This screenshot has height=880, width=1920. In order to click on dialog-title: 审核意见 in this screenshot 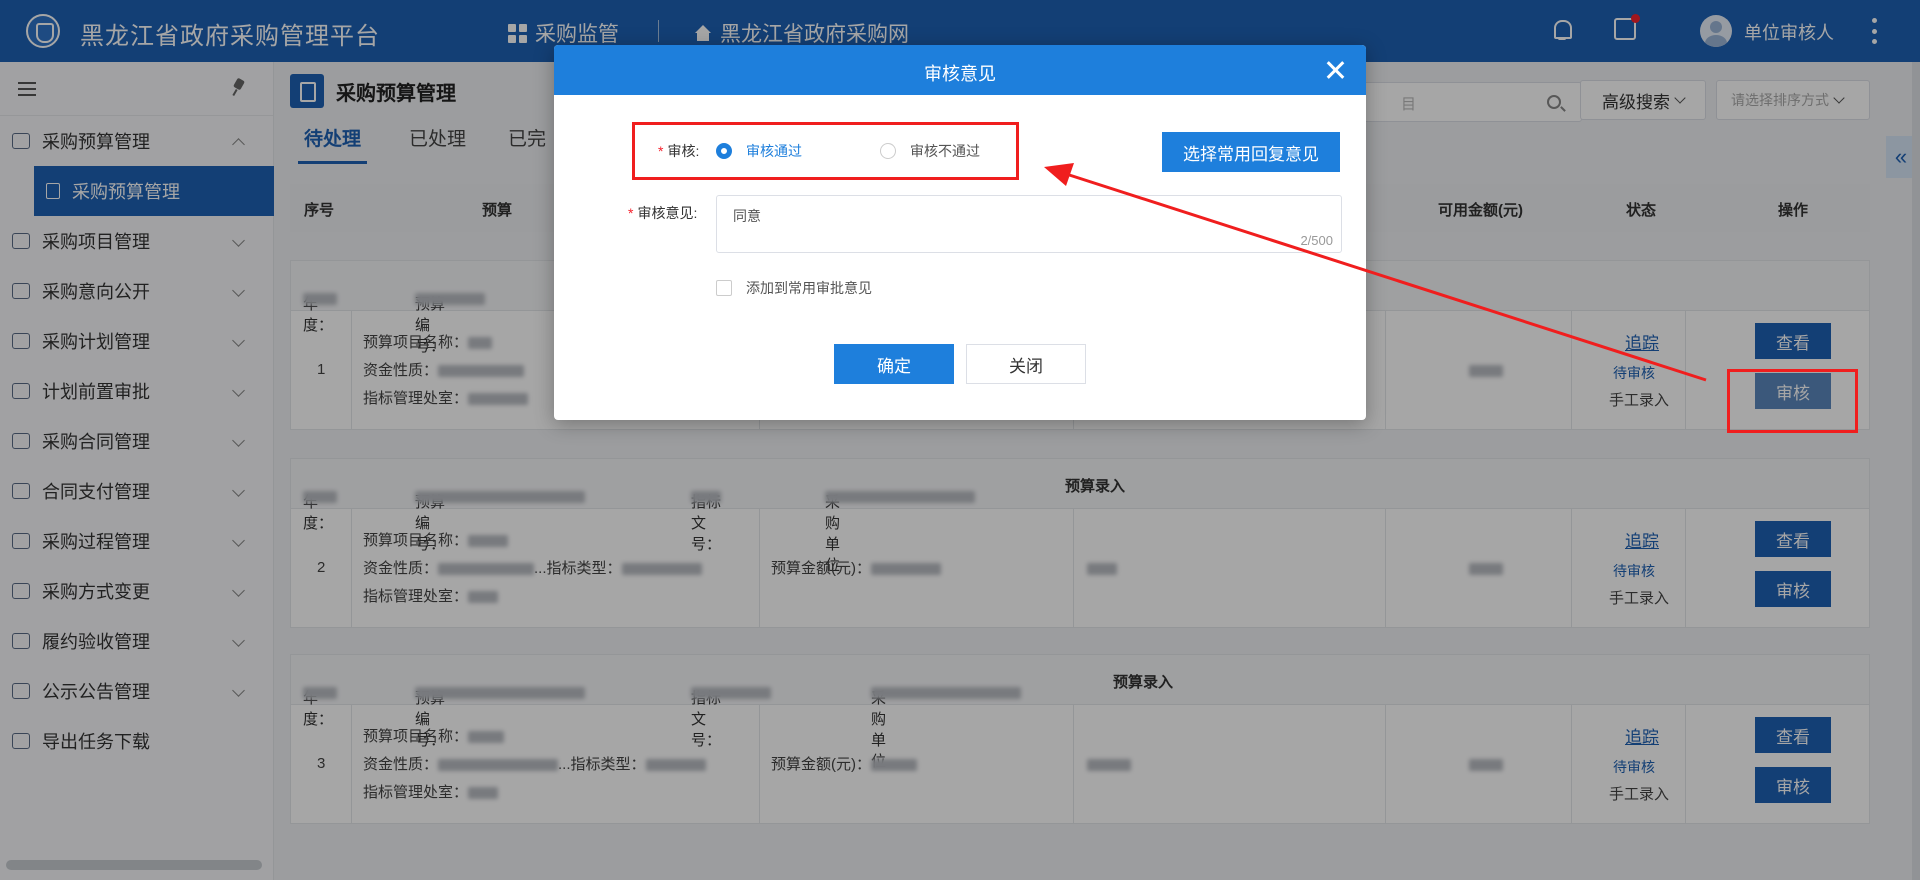, I will do `click(960, 74)`.